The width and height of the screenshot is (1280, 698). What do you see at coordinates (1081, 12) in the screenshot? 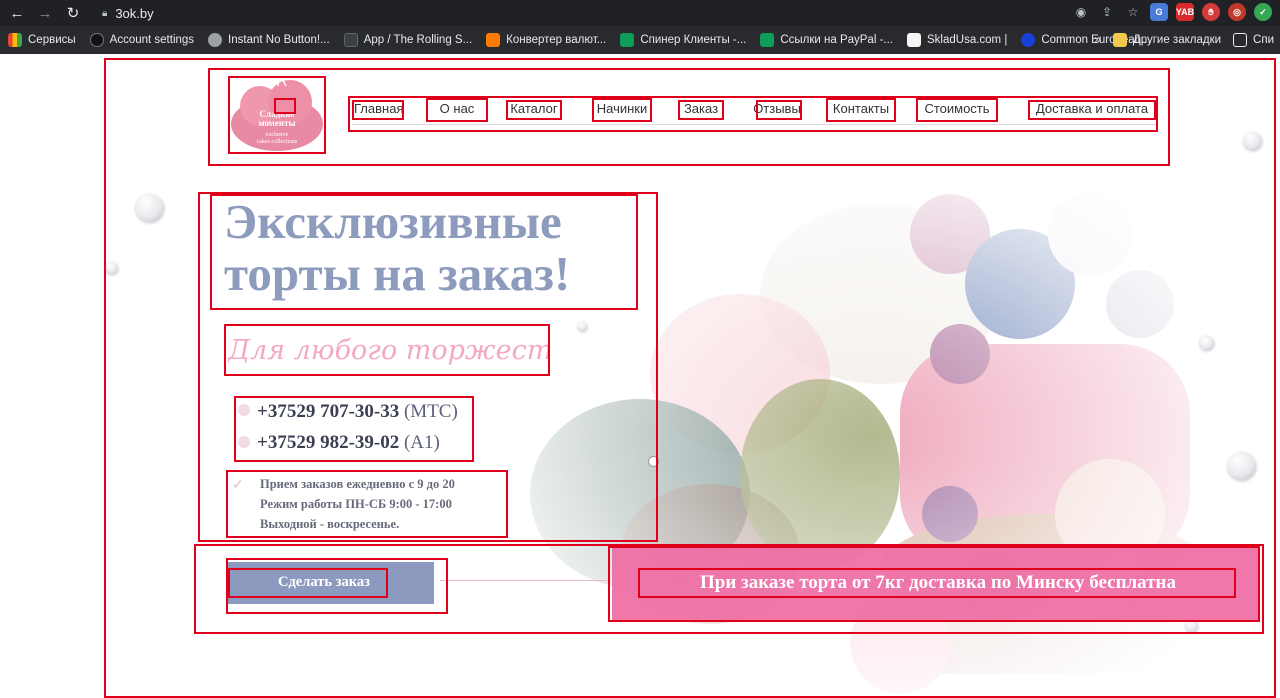
I see `eye-off-icon: ◉` at bounding box center [1081, 12].